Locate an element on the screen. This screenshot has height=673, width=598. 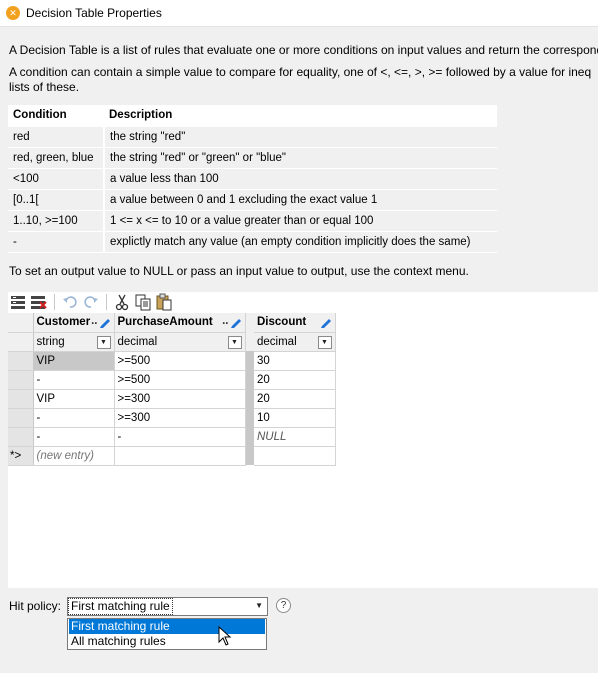
insert-rows-icon is located at coordinates (19, 302).